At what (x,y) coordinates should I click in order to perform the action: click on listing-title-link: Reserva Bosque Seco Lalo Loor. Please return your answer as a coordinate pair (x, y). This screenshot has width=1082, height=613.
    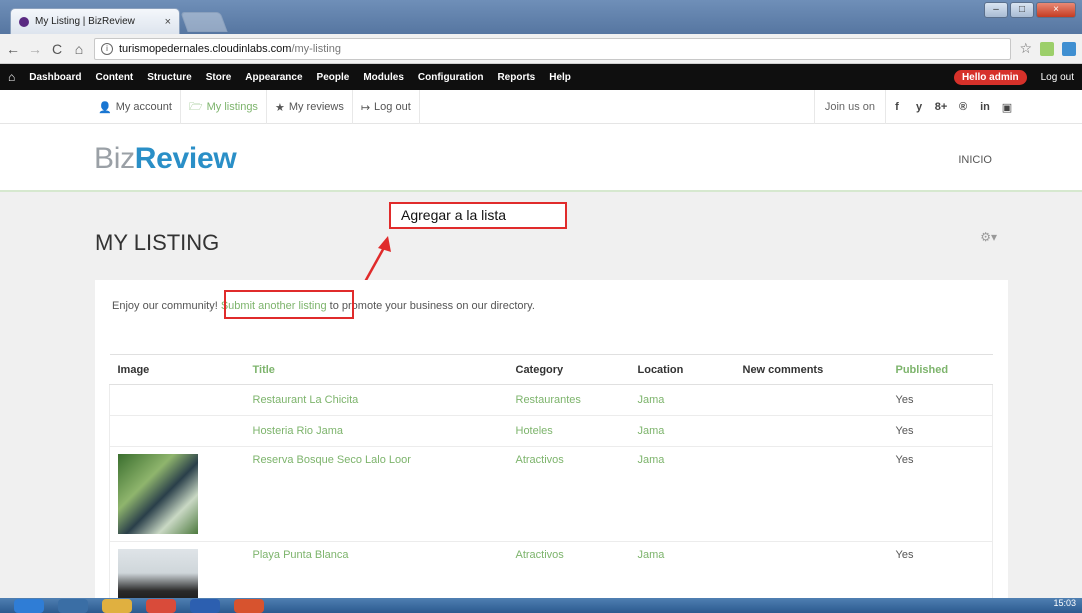
    Looking at the image, I should click on (332, 460).